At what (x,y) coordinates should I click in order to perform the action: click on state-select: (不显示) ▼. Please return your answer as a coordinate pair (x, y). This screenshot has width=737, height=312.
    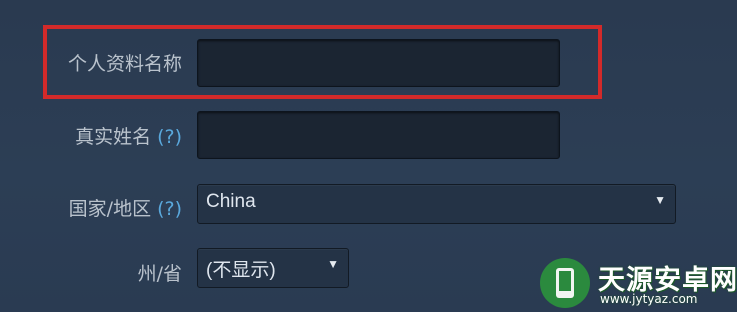
    Looking at the image, I should click on (273, 268).